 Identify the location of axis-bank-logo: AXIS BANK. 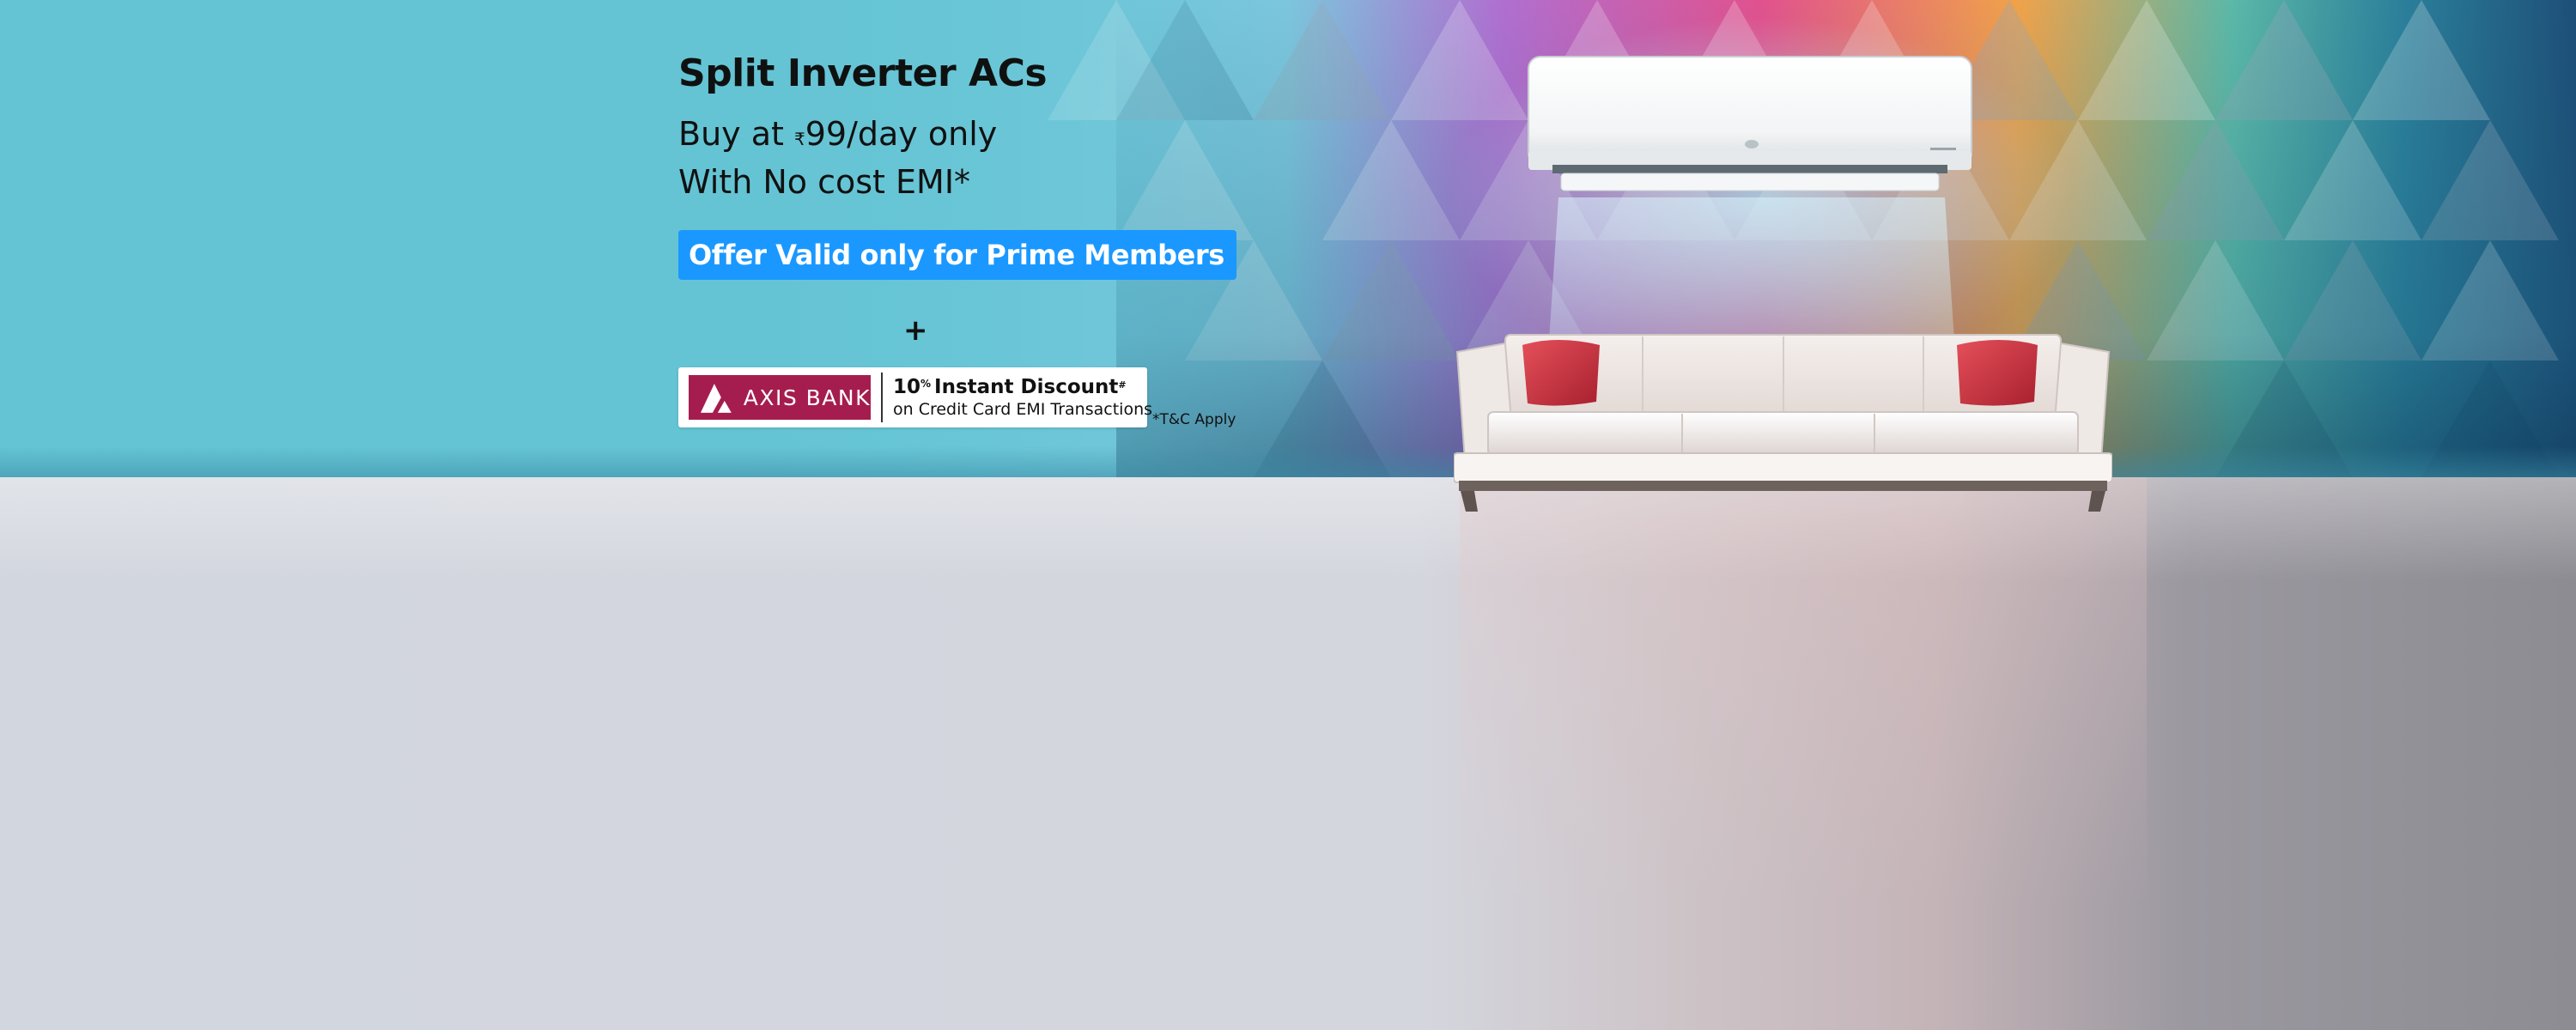
(780, 397).